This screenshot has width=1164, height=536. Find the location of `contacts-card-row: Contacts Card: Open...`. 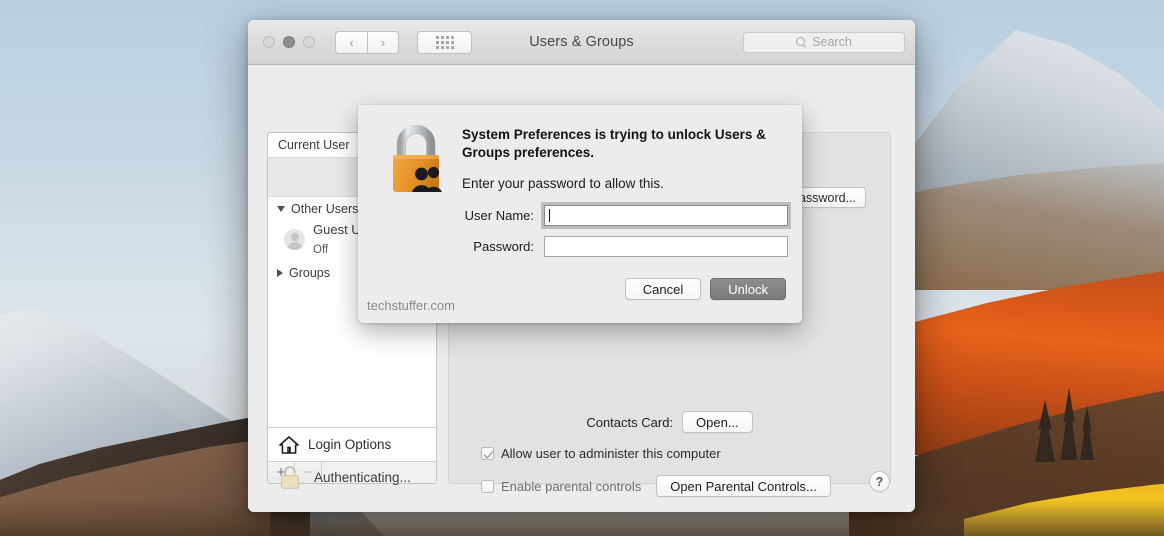

contacts-card-row: Contacts Card: Open... is located at coordinates (669, 422).